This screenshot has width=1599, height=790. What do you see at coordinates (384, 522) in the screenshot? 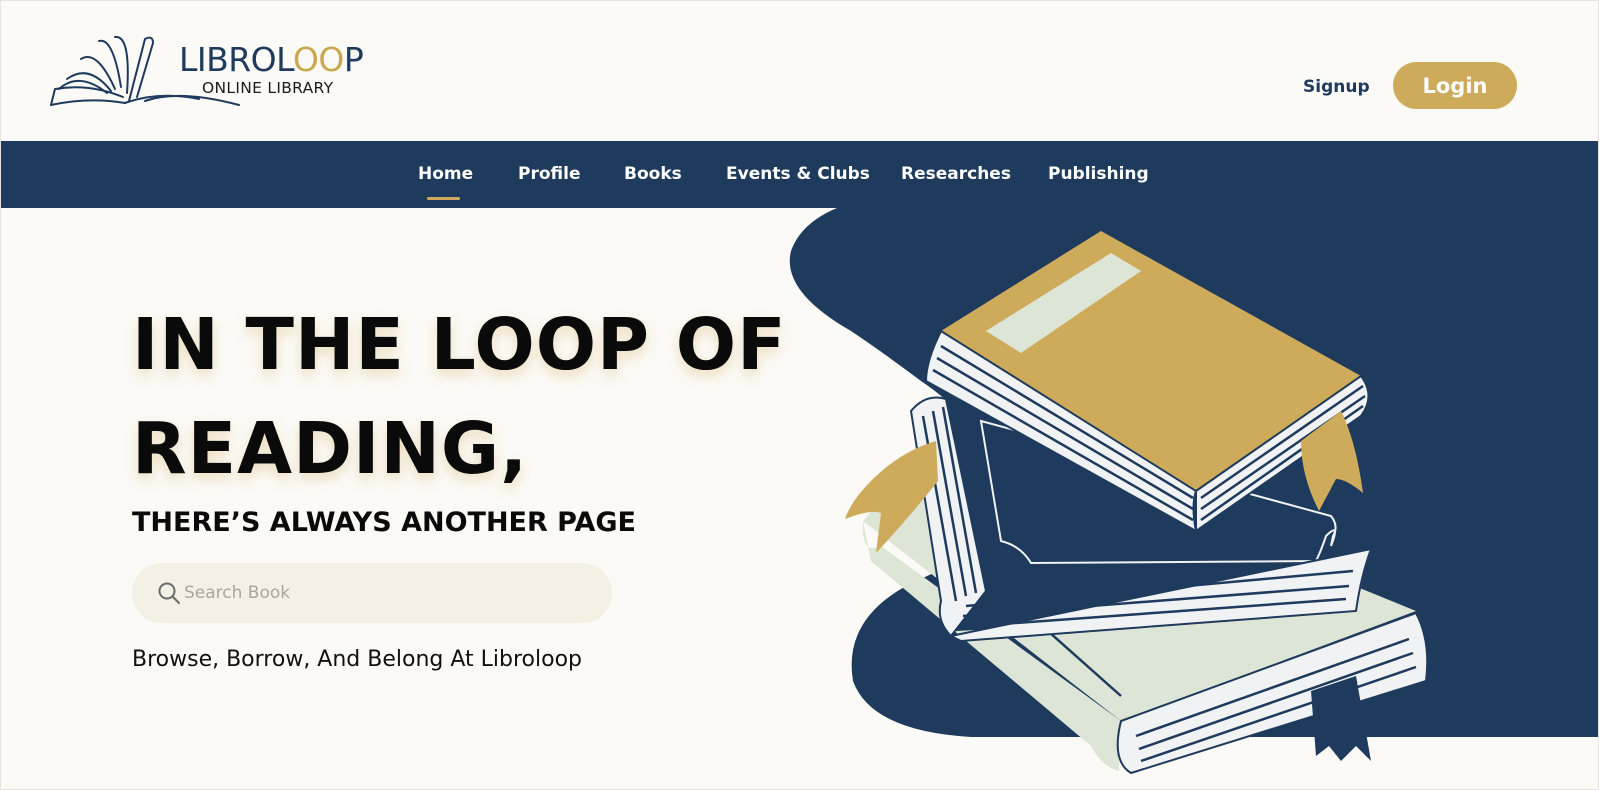
I see `hero-subheadline: THERE’S ALWAYS ANOTHER PAGE` at bounding box center [384, 522].